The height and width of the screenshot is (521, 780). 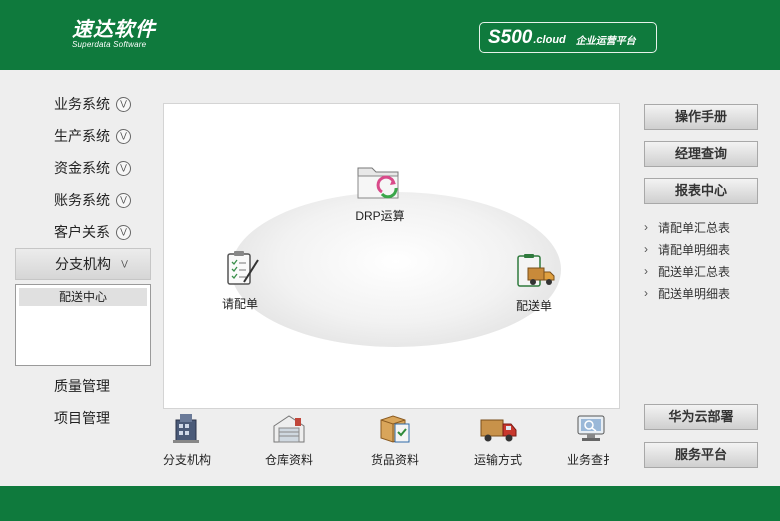 I want to click on report-link: › 请配单明细表, so click(x=704, y=249).